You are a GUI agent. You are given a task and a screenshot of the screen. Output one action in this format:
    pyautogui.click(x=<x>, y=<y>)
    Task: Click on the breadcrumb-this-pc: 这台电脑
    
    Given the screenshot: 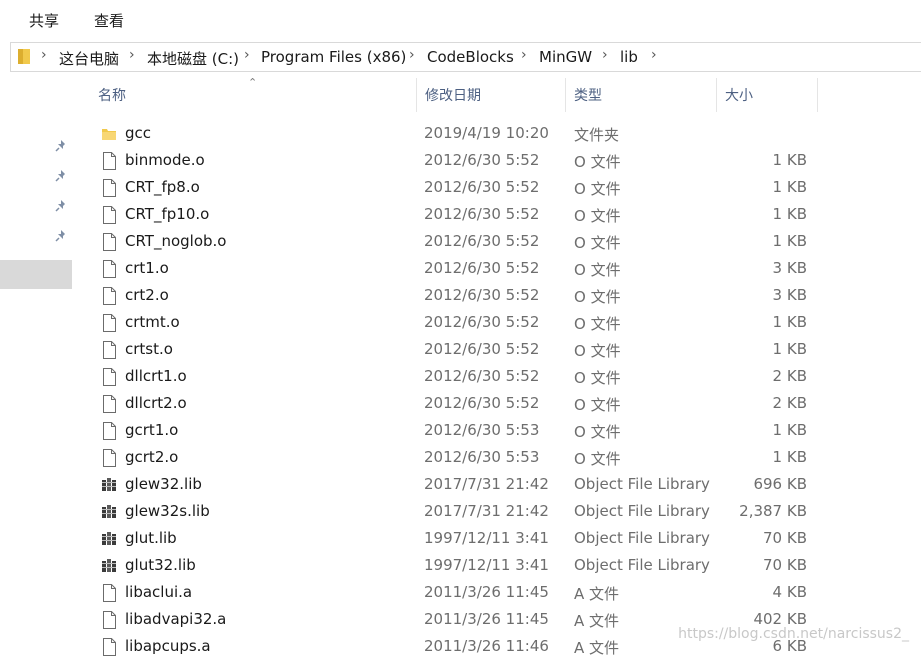 What is the action you would take?
    pyautogui.click(x=89, y=58)
    